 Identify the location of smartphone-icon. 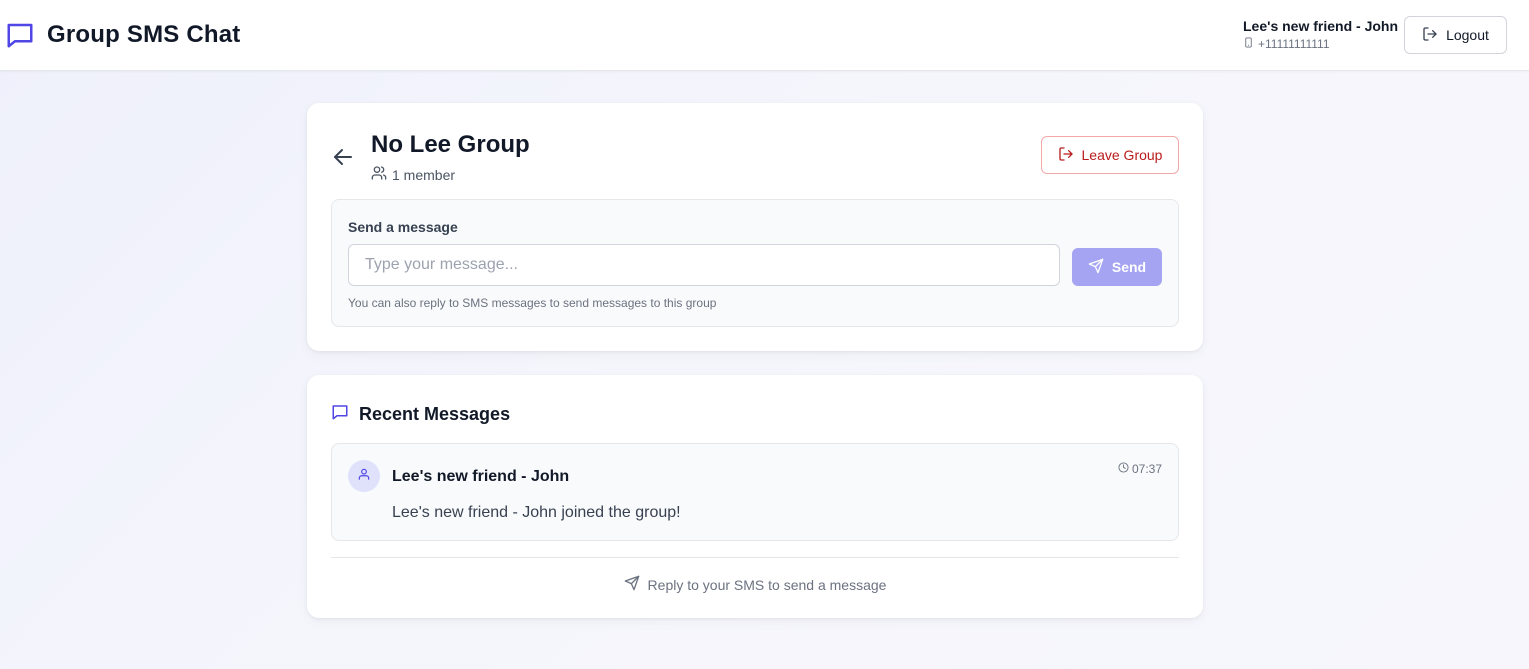
(1250, 44).